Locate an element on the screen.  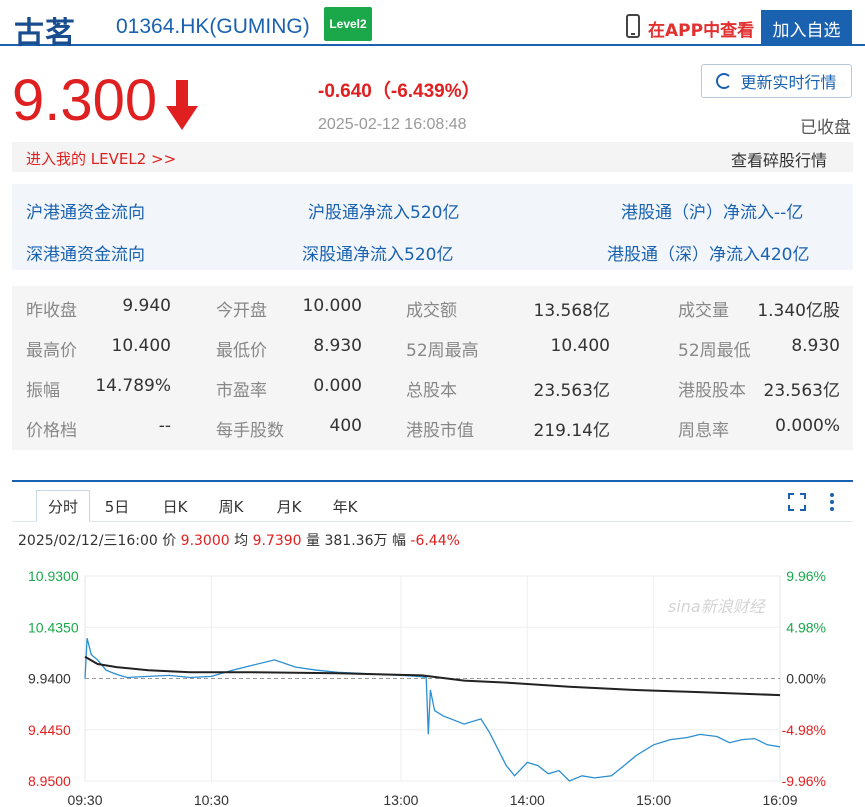
tab-daily-k: 日K is located at coordinates (175, 506).